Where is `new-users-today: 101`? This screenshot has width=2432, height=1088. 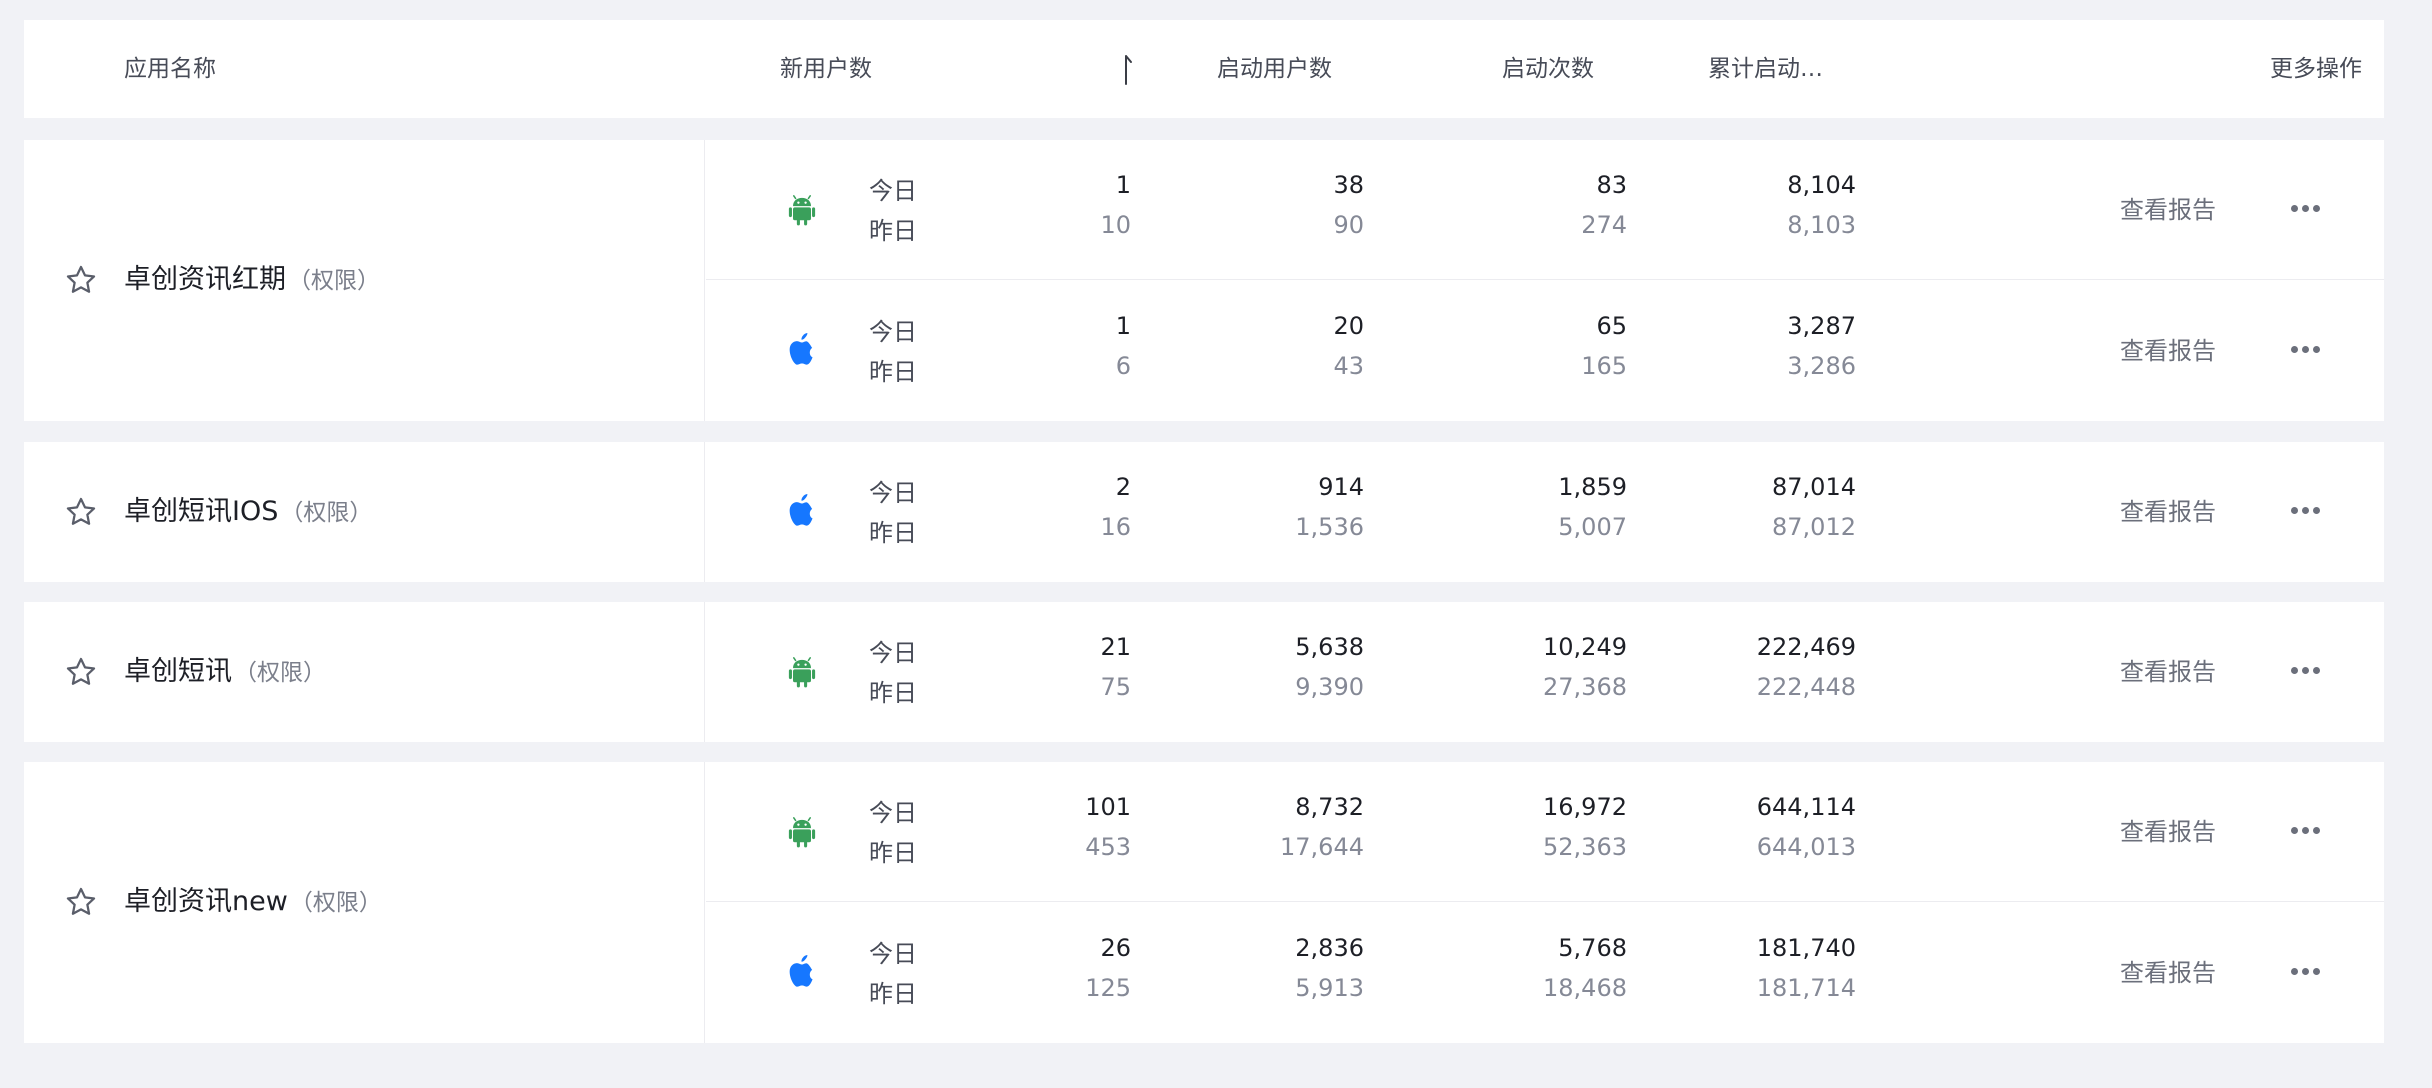
new-users-today: 101 is located at coordinates (1108, 807).